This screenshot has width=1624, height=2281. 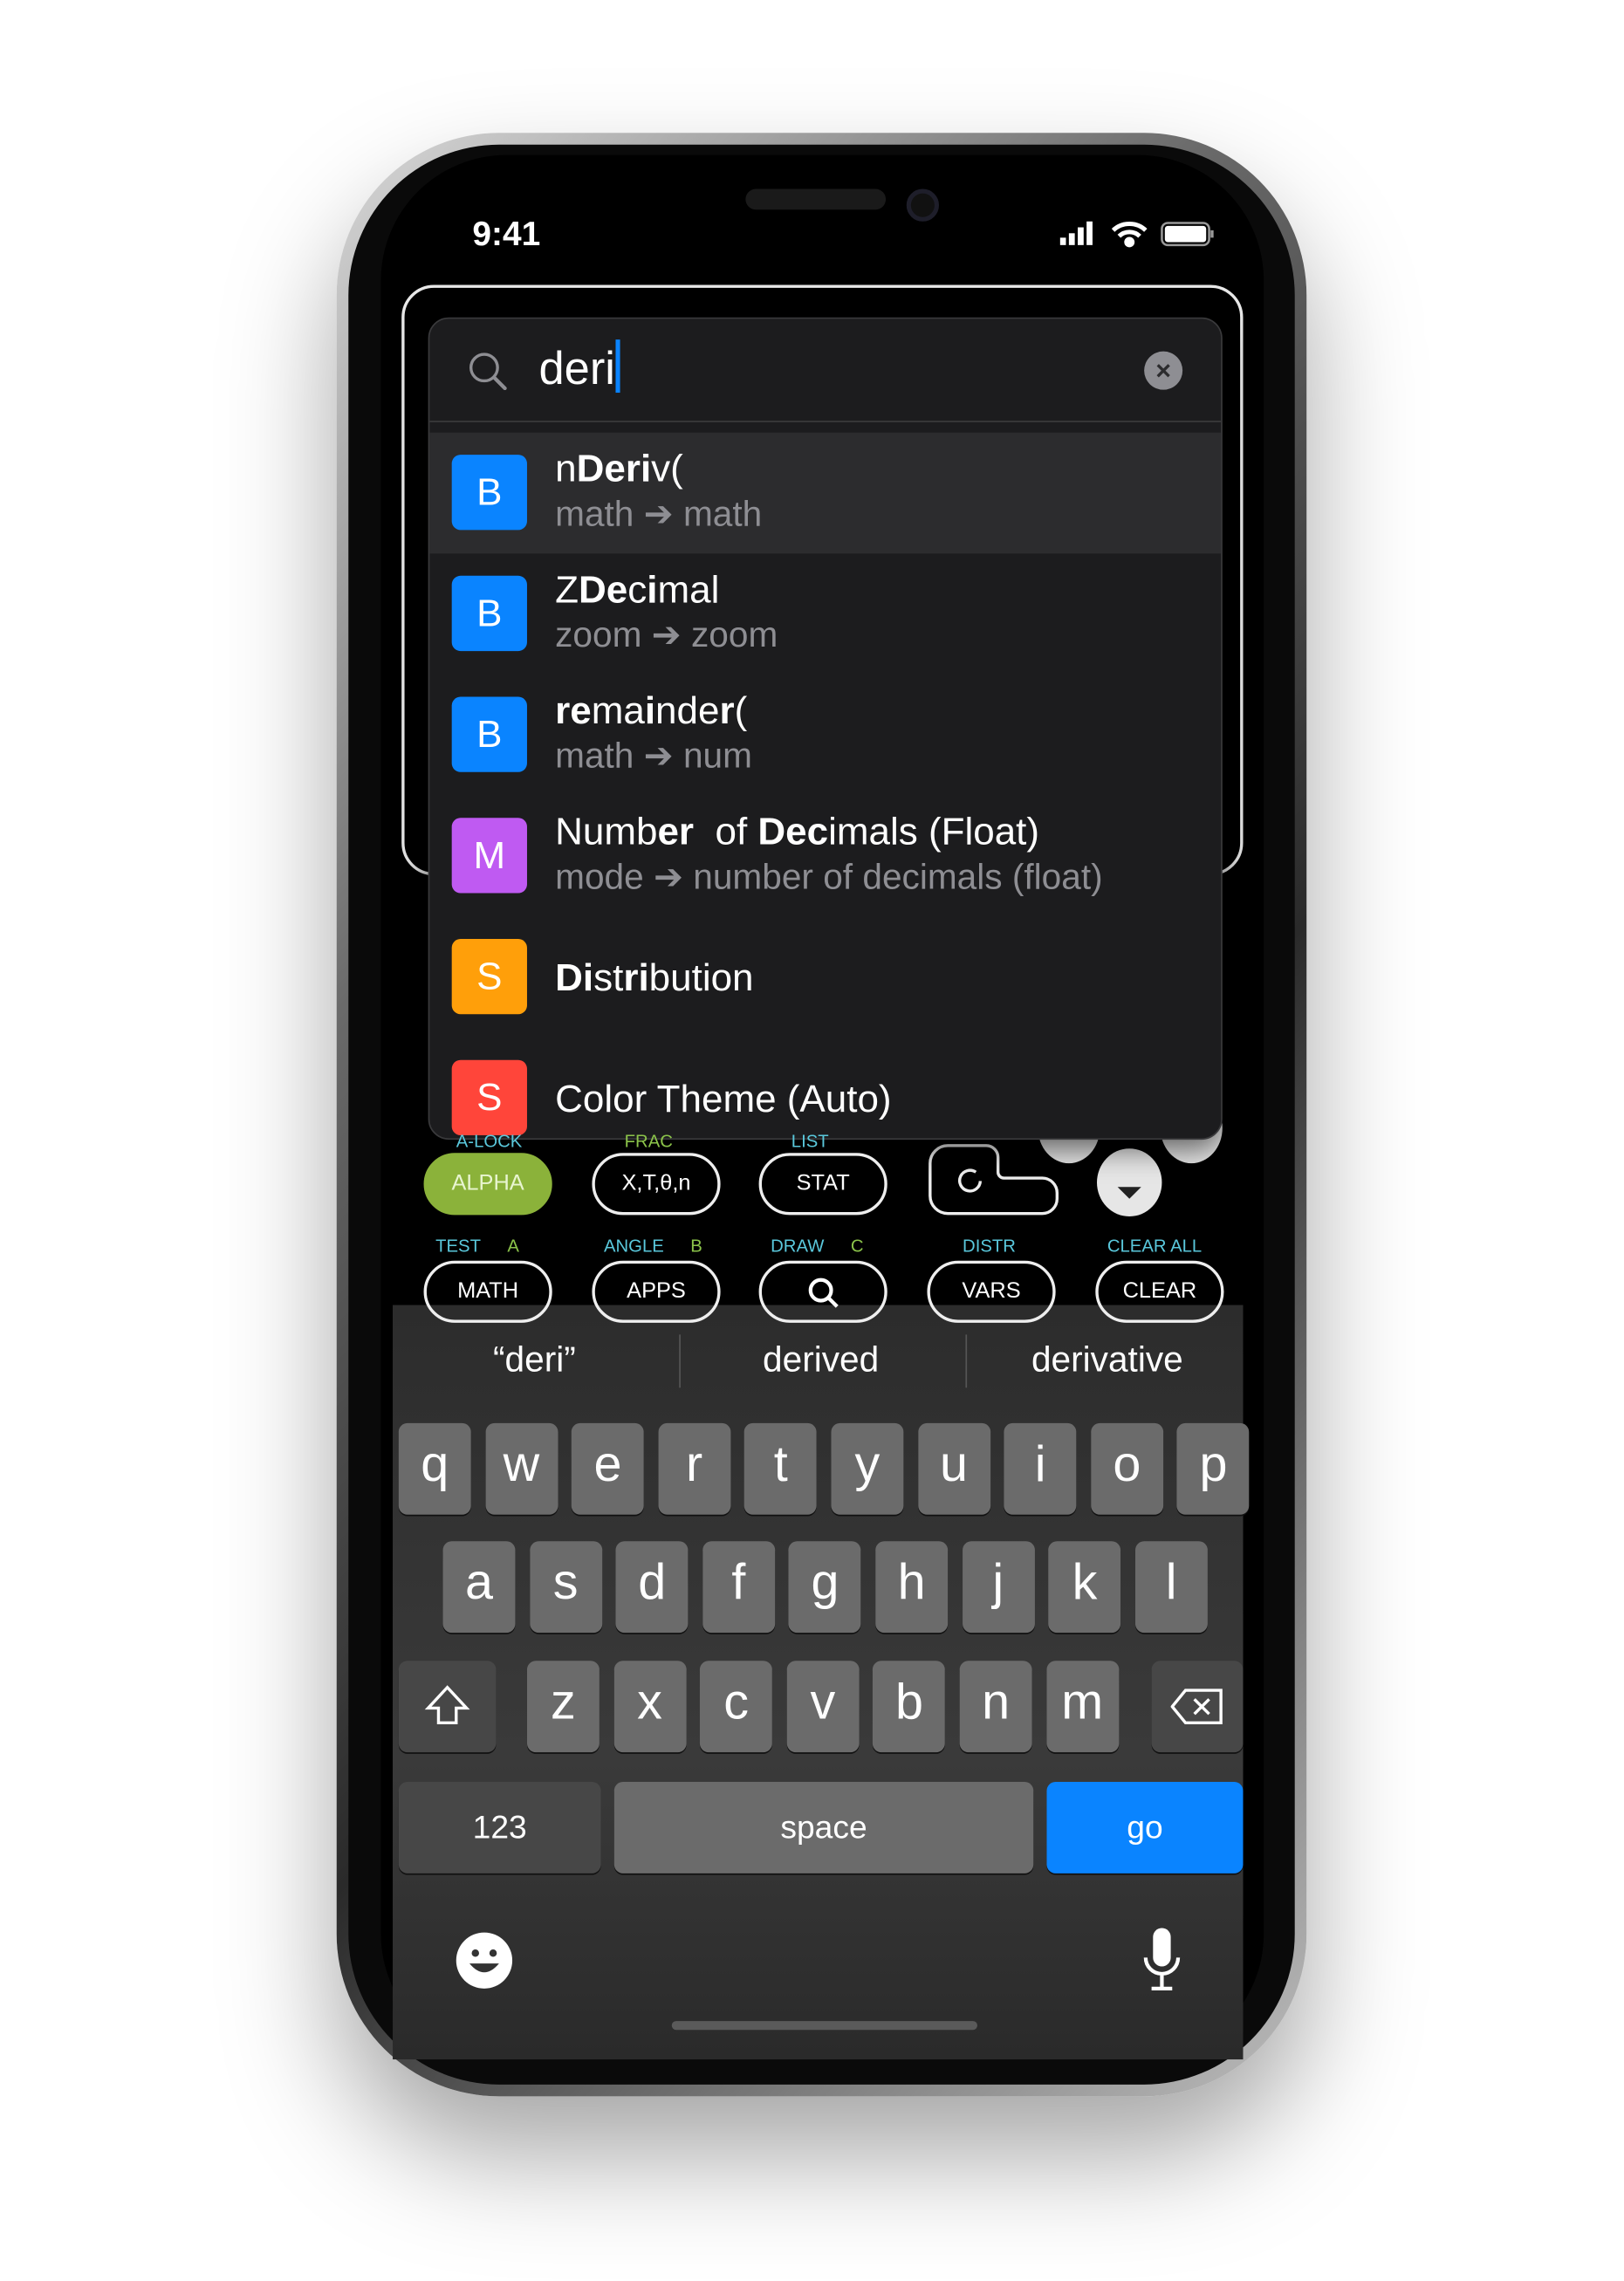 I want to click on result-item: Bremainder(math ➔ num, so click(x=825, y=735).